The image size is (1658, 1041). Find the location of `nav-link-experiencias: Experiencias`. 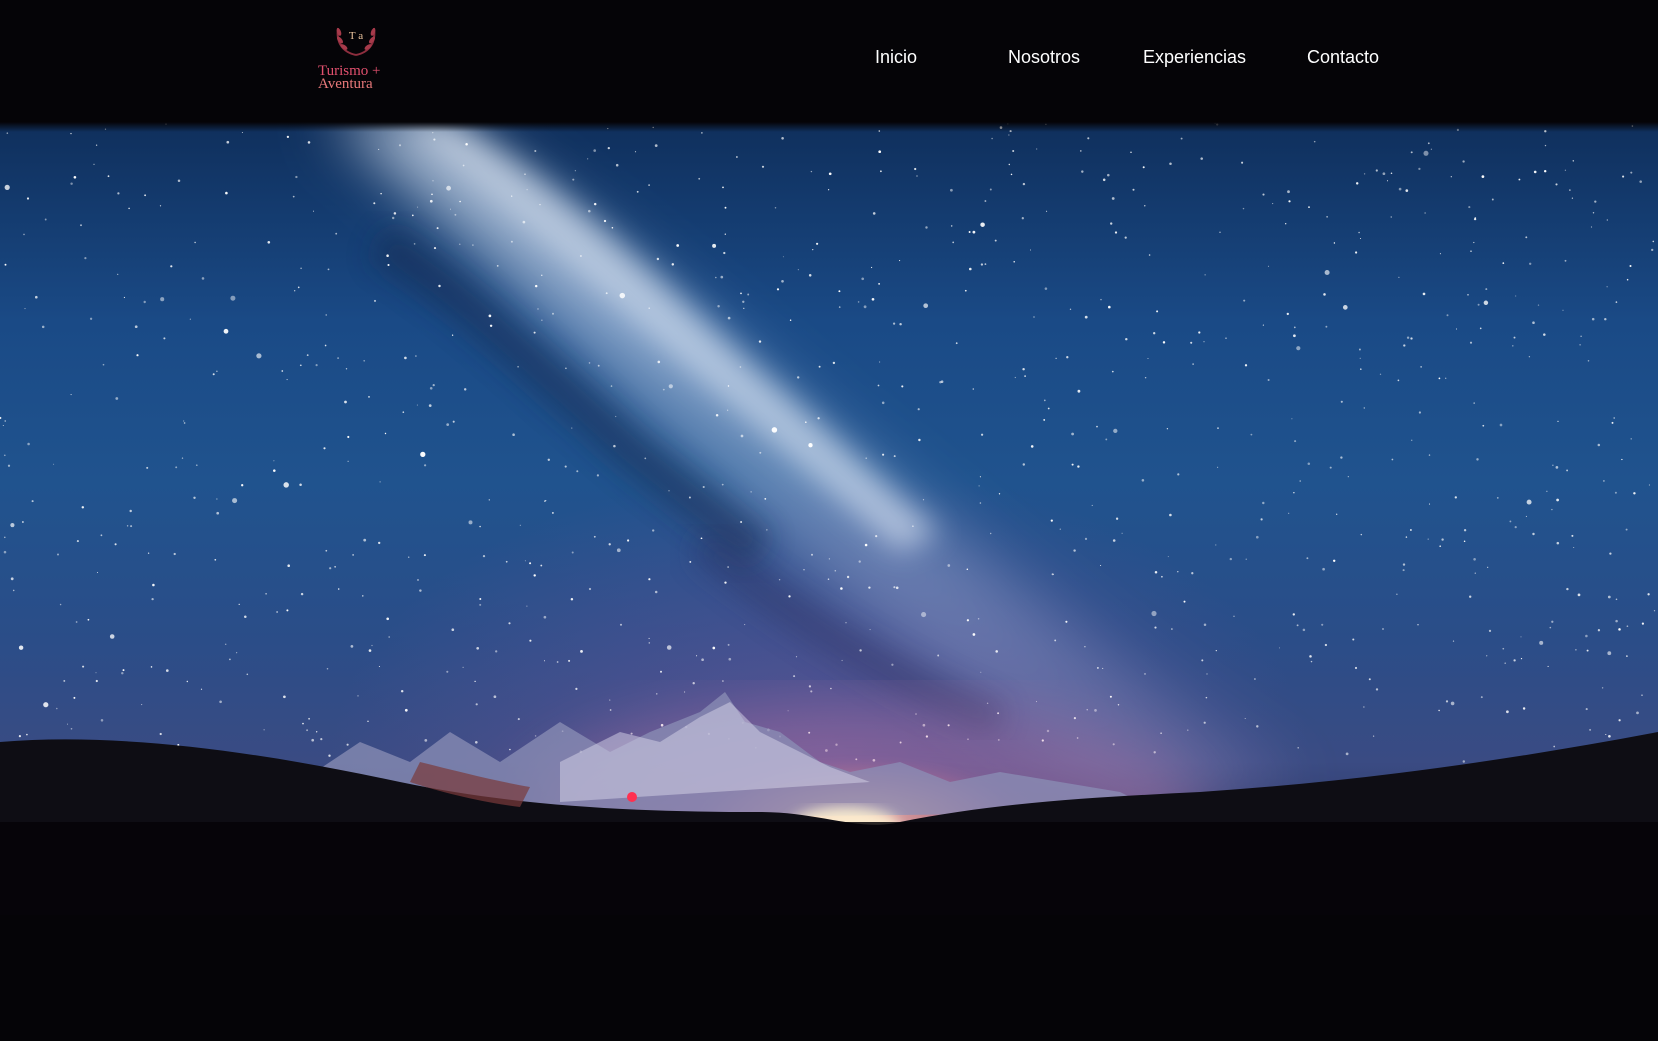

nav-link-experiencias: Experiencias is located at coordinates (1194, 57).